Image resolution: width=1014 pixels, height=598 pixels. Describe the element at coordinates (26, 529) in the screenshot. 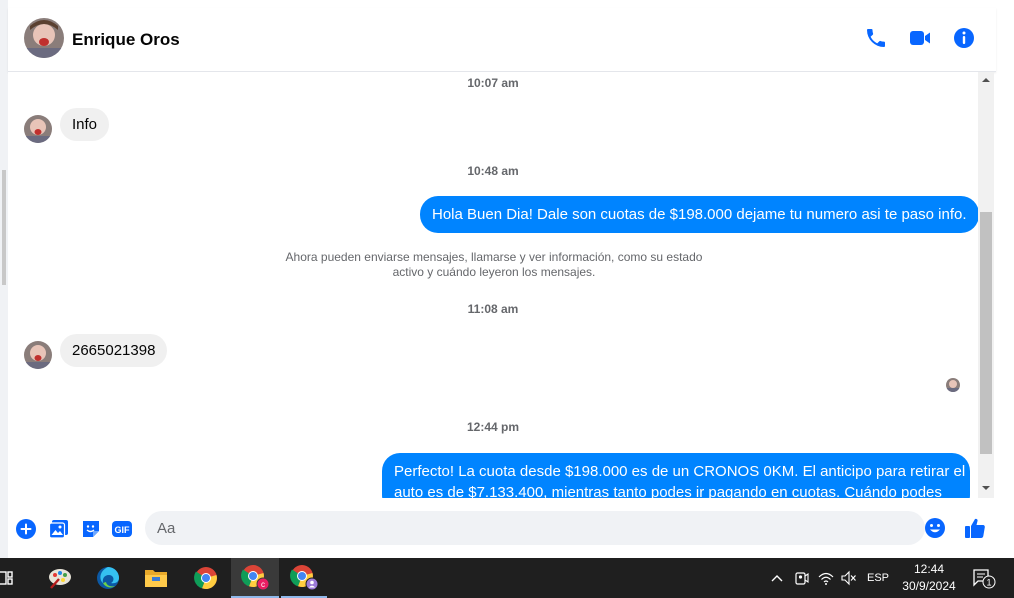

I see `plus-icon` at that location.